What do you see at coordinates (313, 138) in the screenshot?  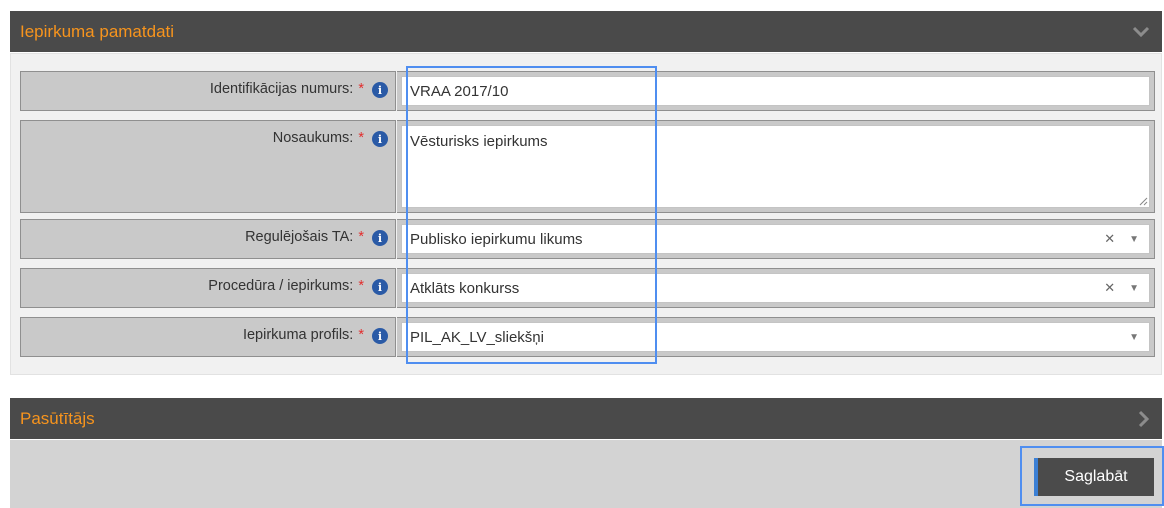 I see `field-label: Nosaukums:` at bounding box center [313, 138].